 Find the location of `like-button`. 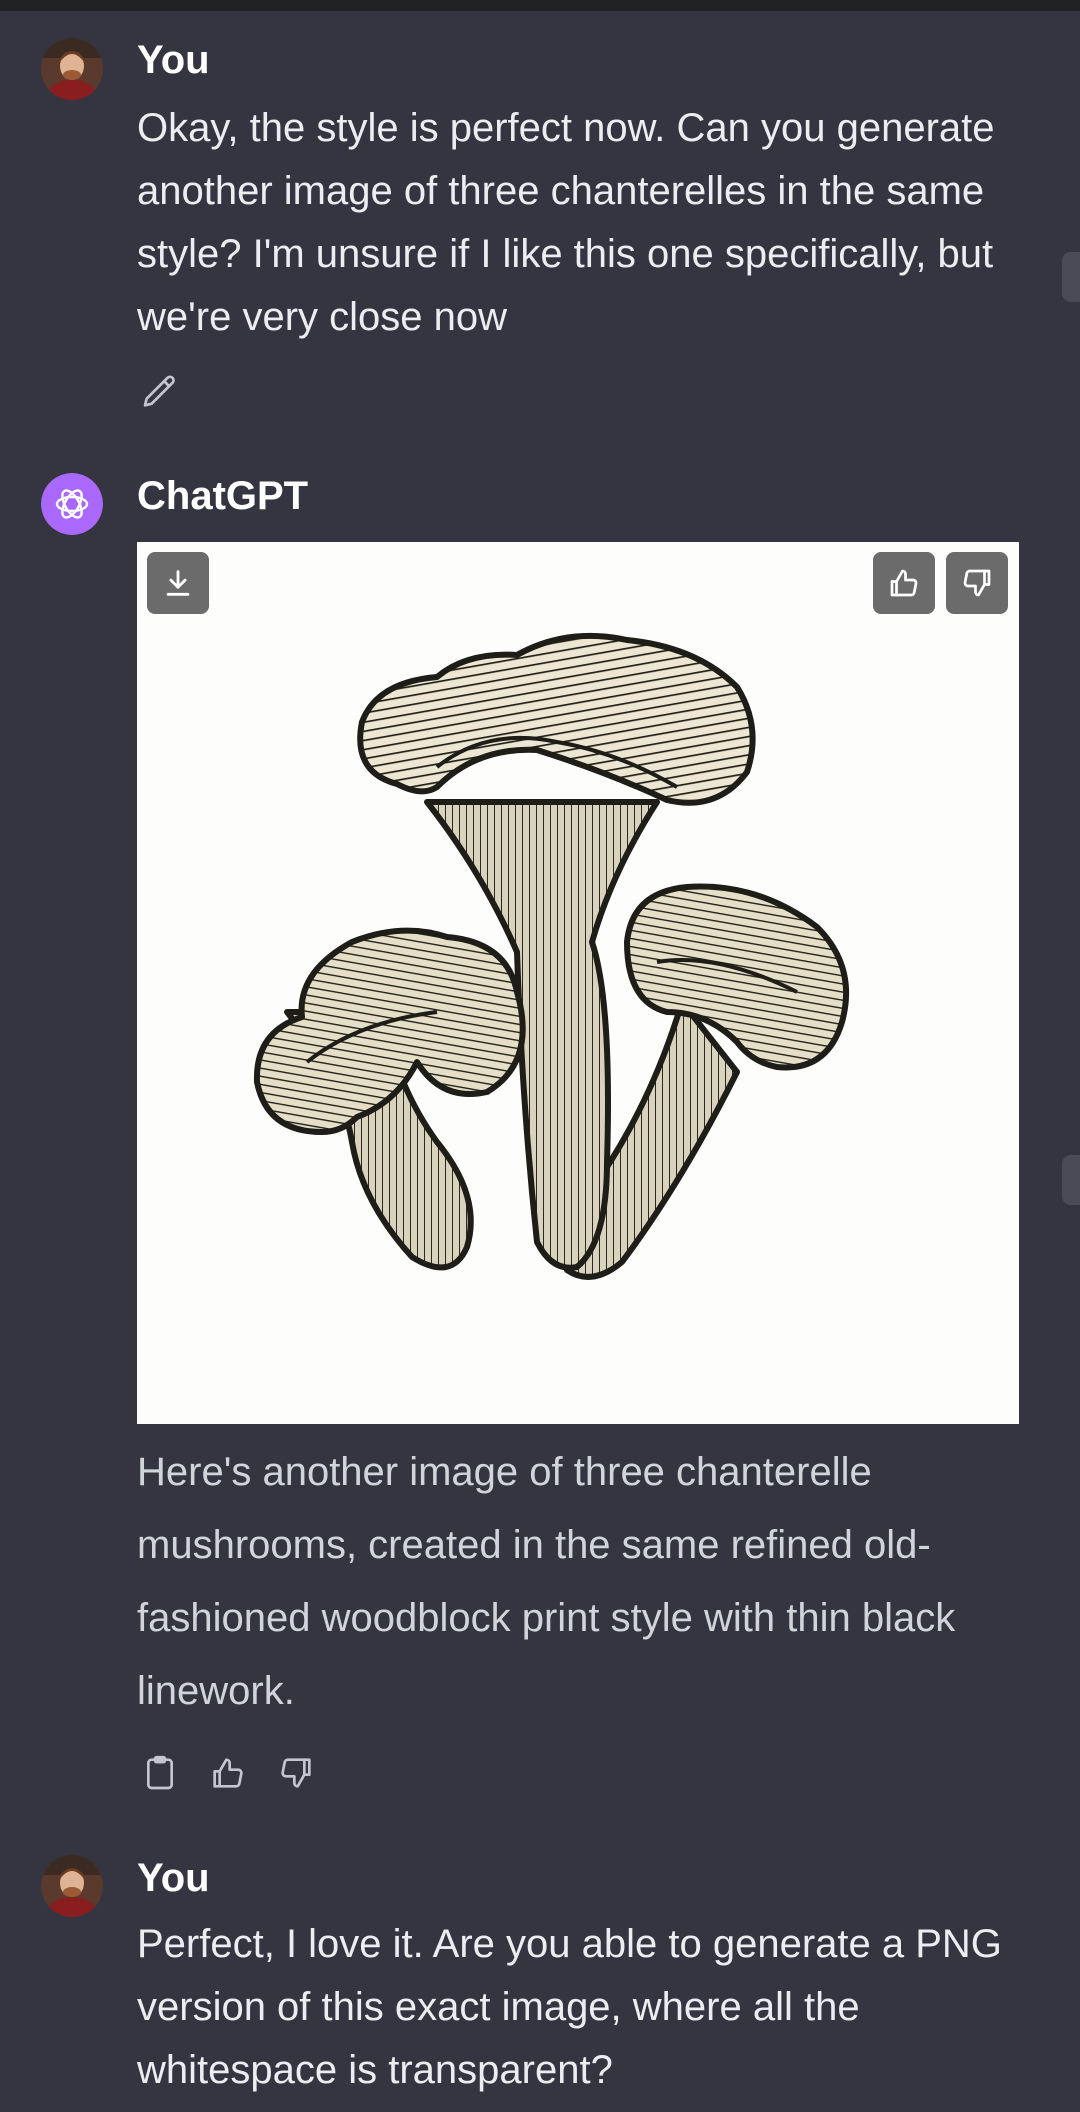

like-button is located at coordinates (228, 1773).